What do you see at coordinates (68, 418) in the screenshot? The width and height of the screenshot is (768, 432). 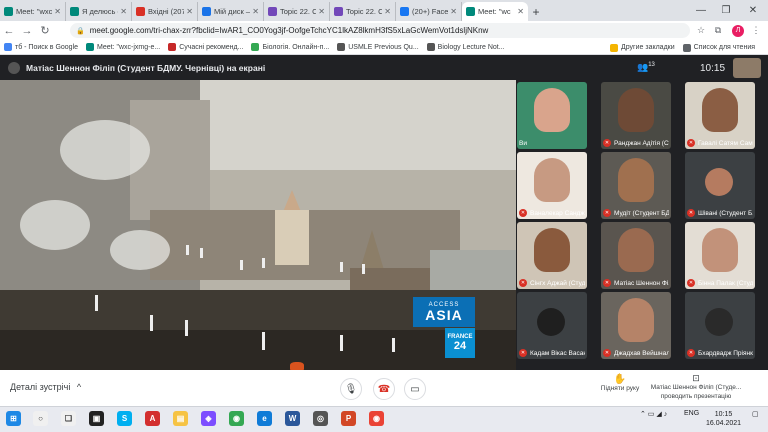 I see `task-view-icon: ❏` at bounding box center [68, 418].